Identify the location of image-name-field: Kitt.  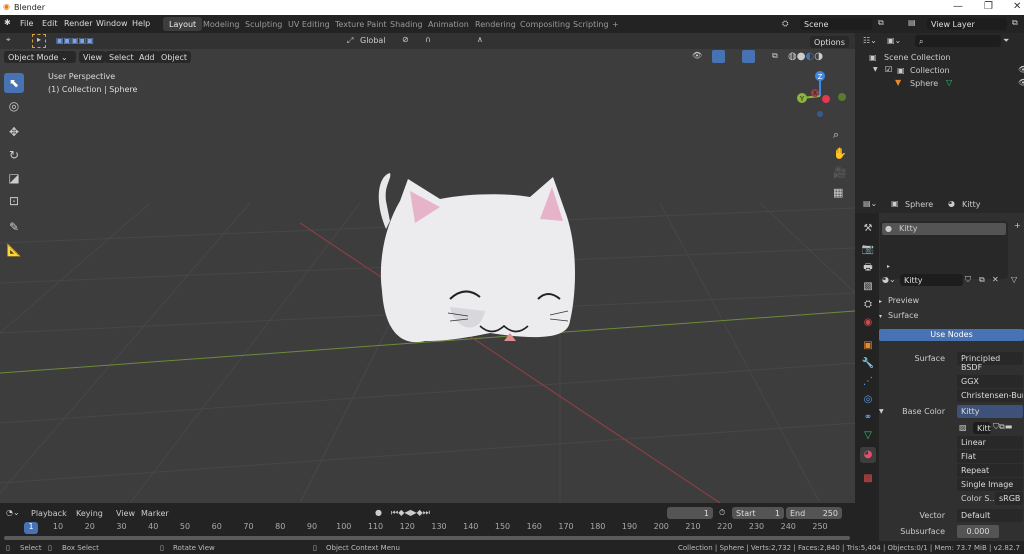
(982, 428).